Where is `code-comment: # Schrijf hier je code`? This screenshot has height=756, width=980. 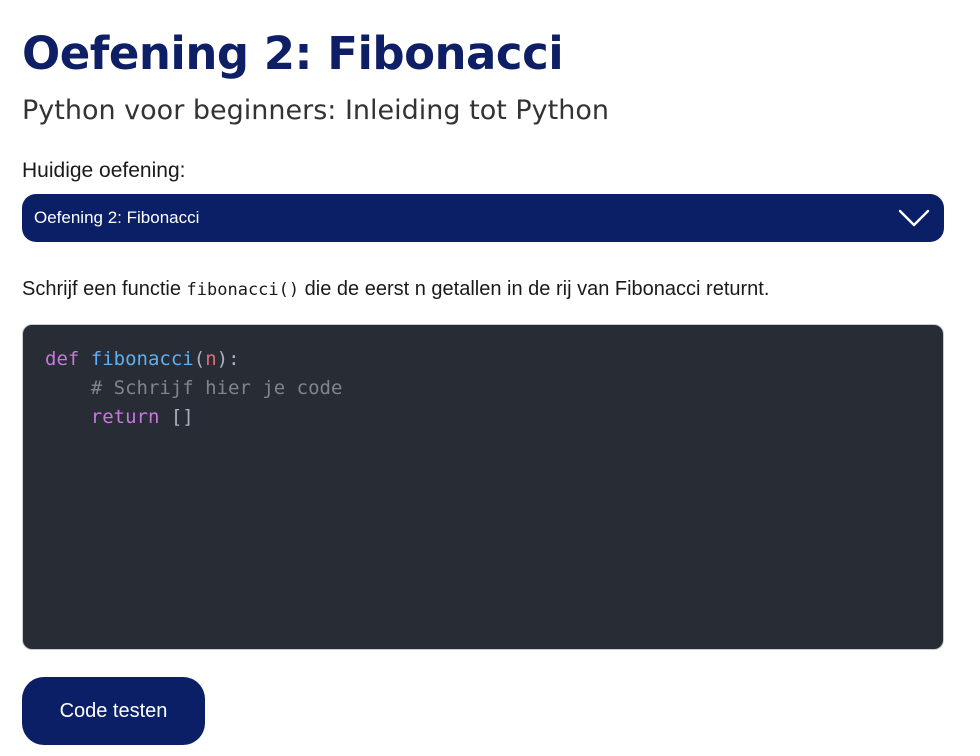 code-comment: # Schrijf hier je code is located at coordinates (216, 388).